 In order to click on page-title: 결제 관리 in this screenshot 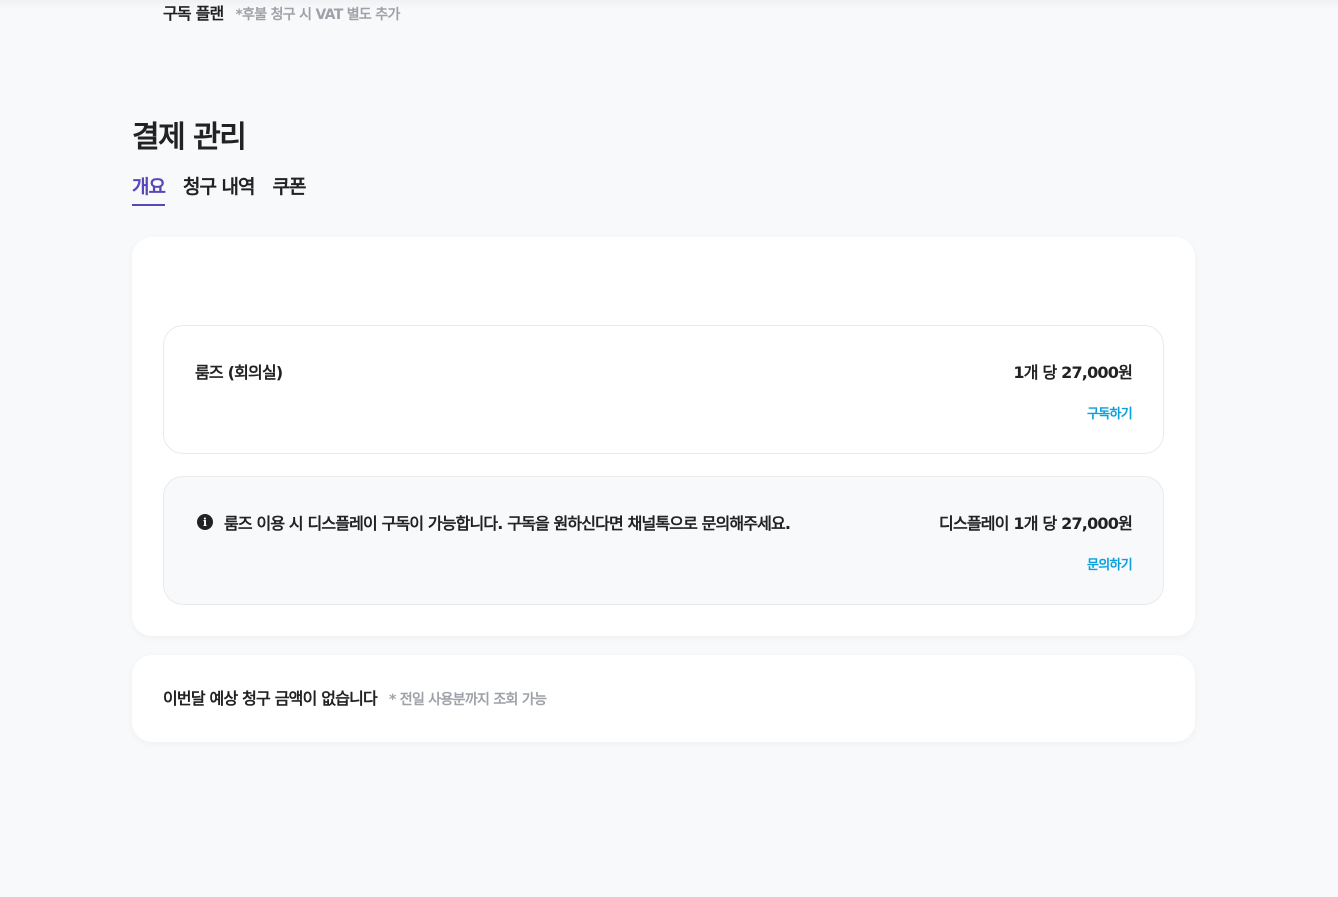, I will do `click(189, 137)`.